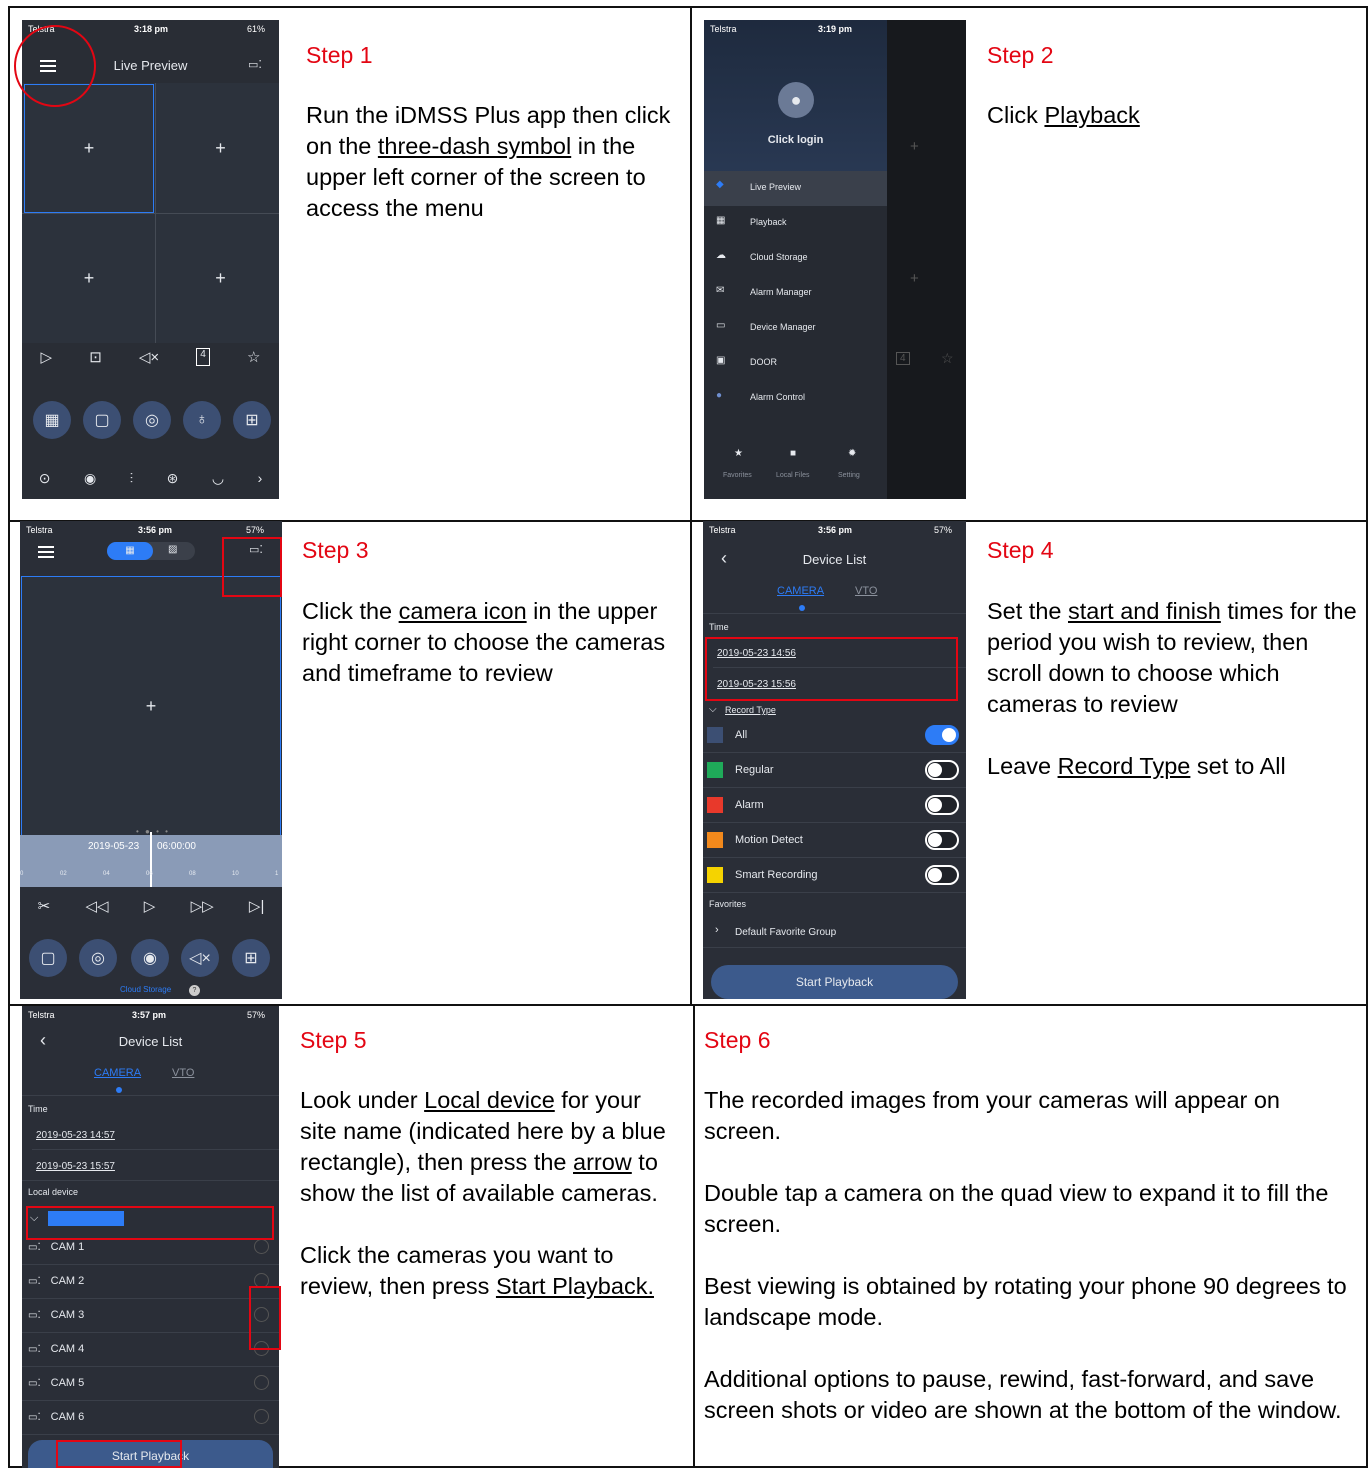 The image size is (1372, 1475). I want to click on favorite-group-item: Default Favorite Group, so click(785, 932).